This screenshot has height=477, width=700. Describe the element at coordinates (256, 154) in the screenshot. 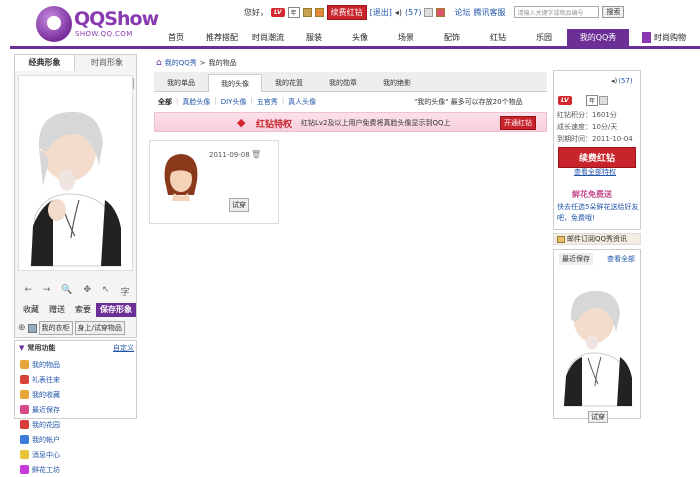

I see `delete-icon: 🗑` at that location.